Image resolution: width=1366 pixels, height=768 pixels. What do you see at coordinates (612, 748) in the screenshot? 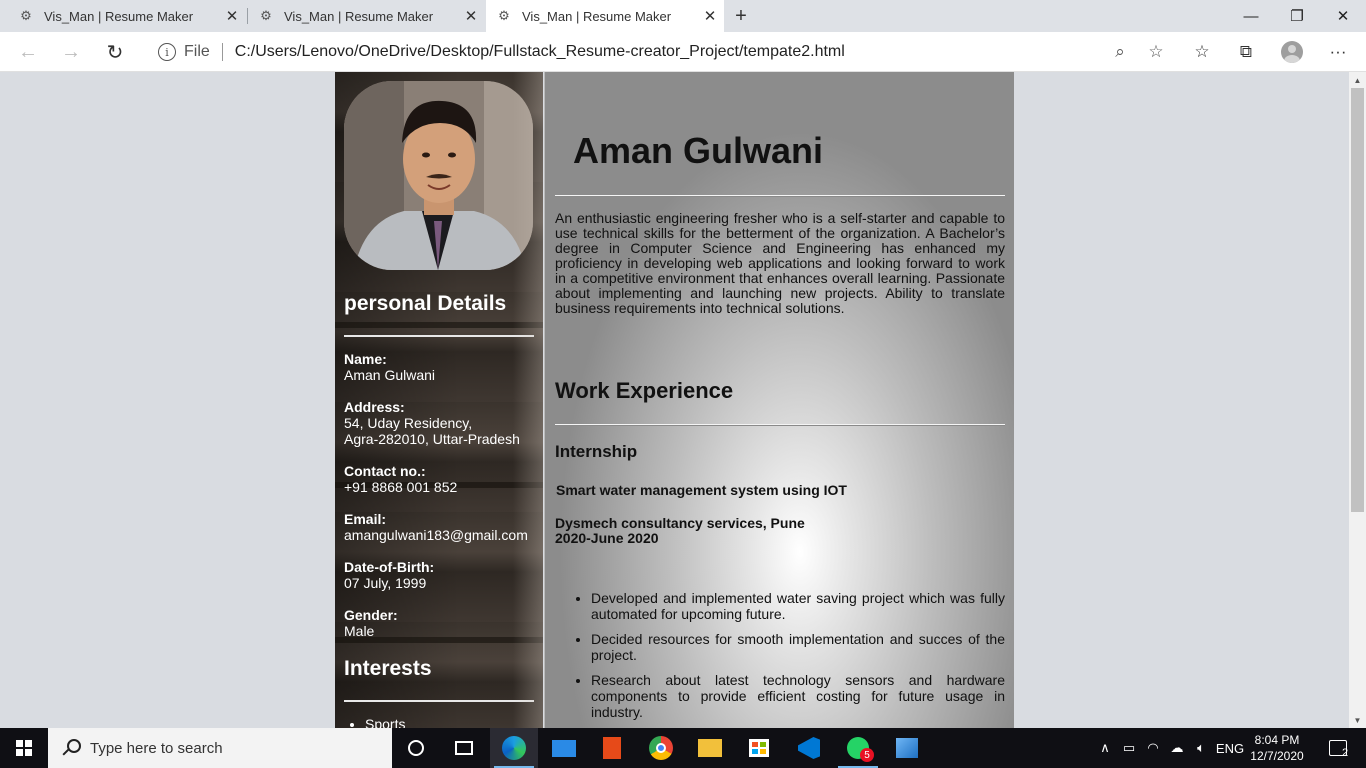
I see `office-icon` at bounding box center [612, 748].